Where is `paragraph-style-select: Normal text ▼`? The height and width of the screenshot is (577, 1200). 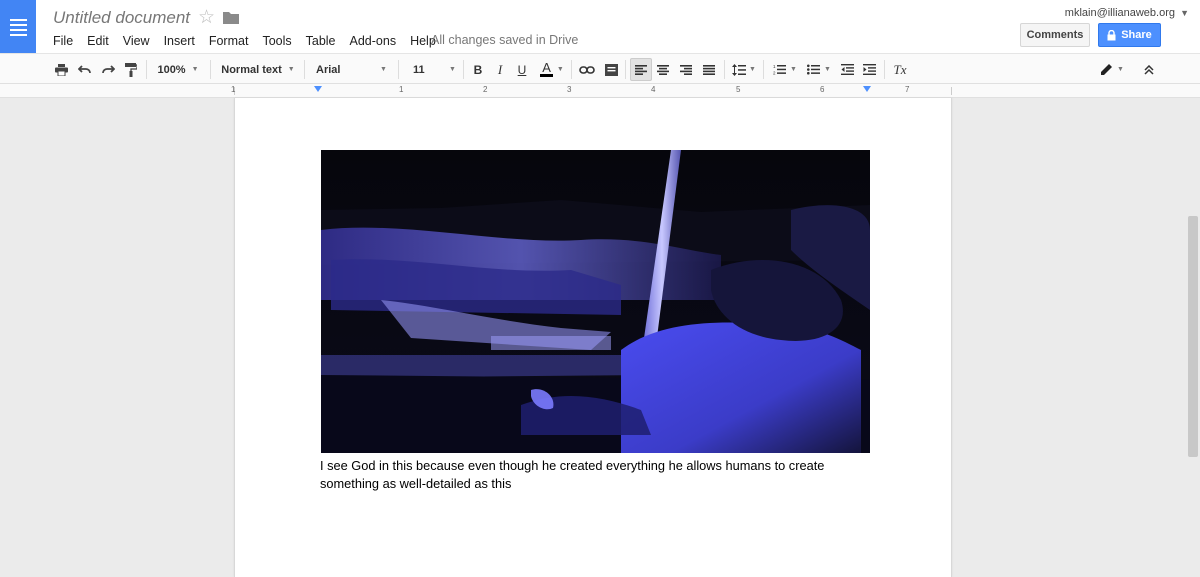 paragraph-style-select: Normal text ▼ is located at coordinates (258, 69).